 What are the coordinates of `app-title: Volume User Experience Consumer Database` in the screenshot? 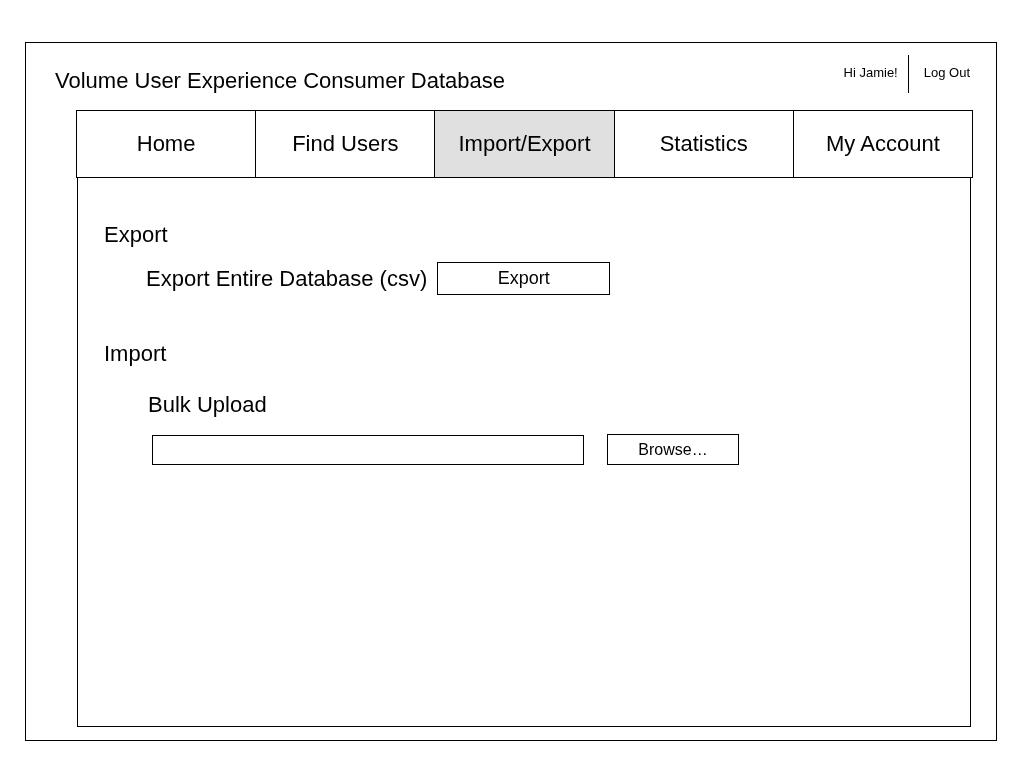 It's located at (280, 81).